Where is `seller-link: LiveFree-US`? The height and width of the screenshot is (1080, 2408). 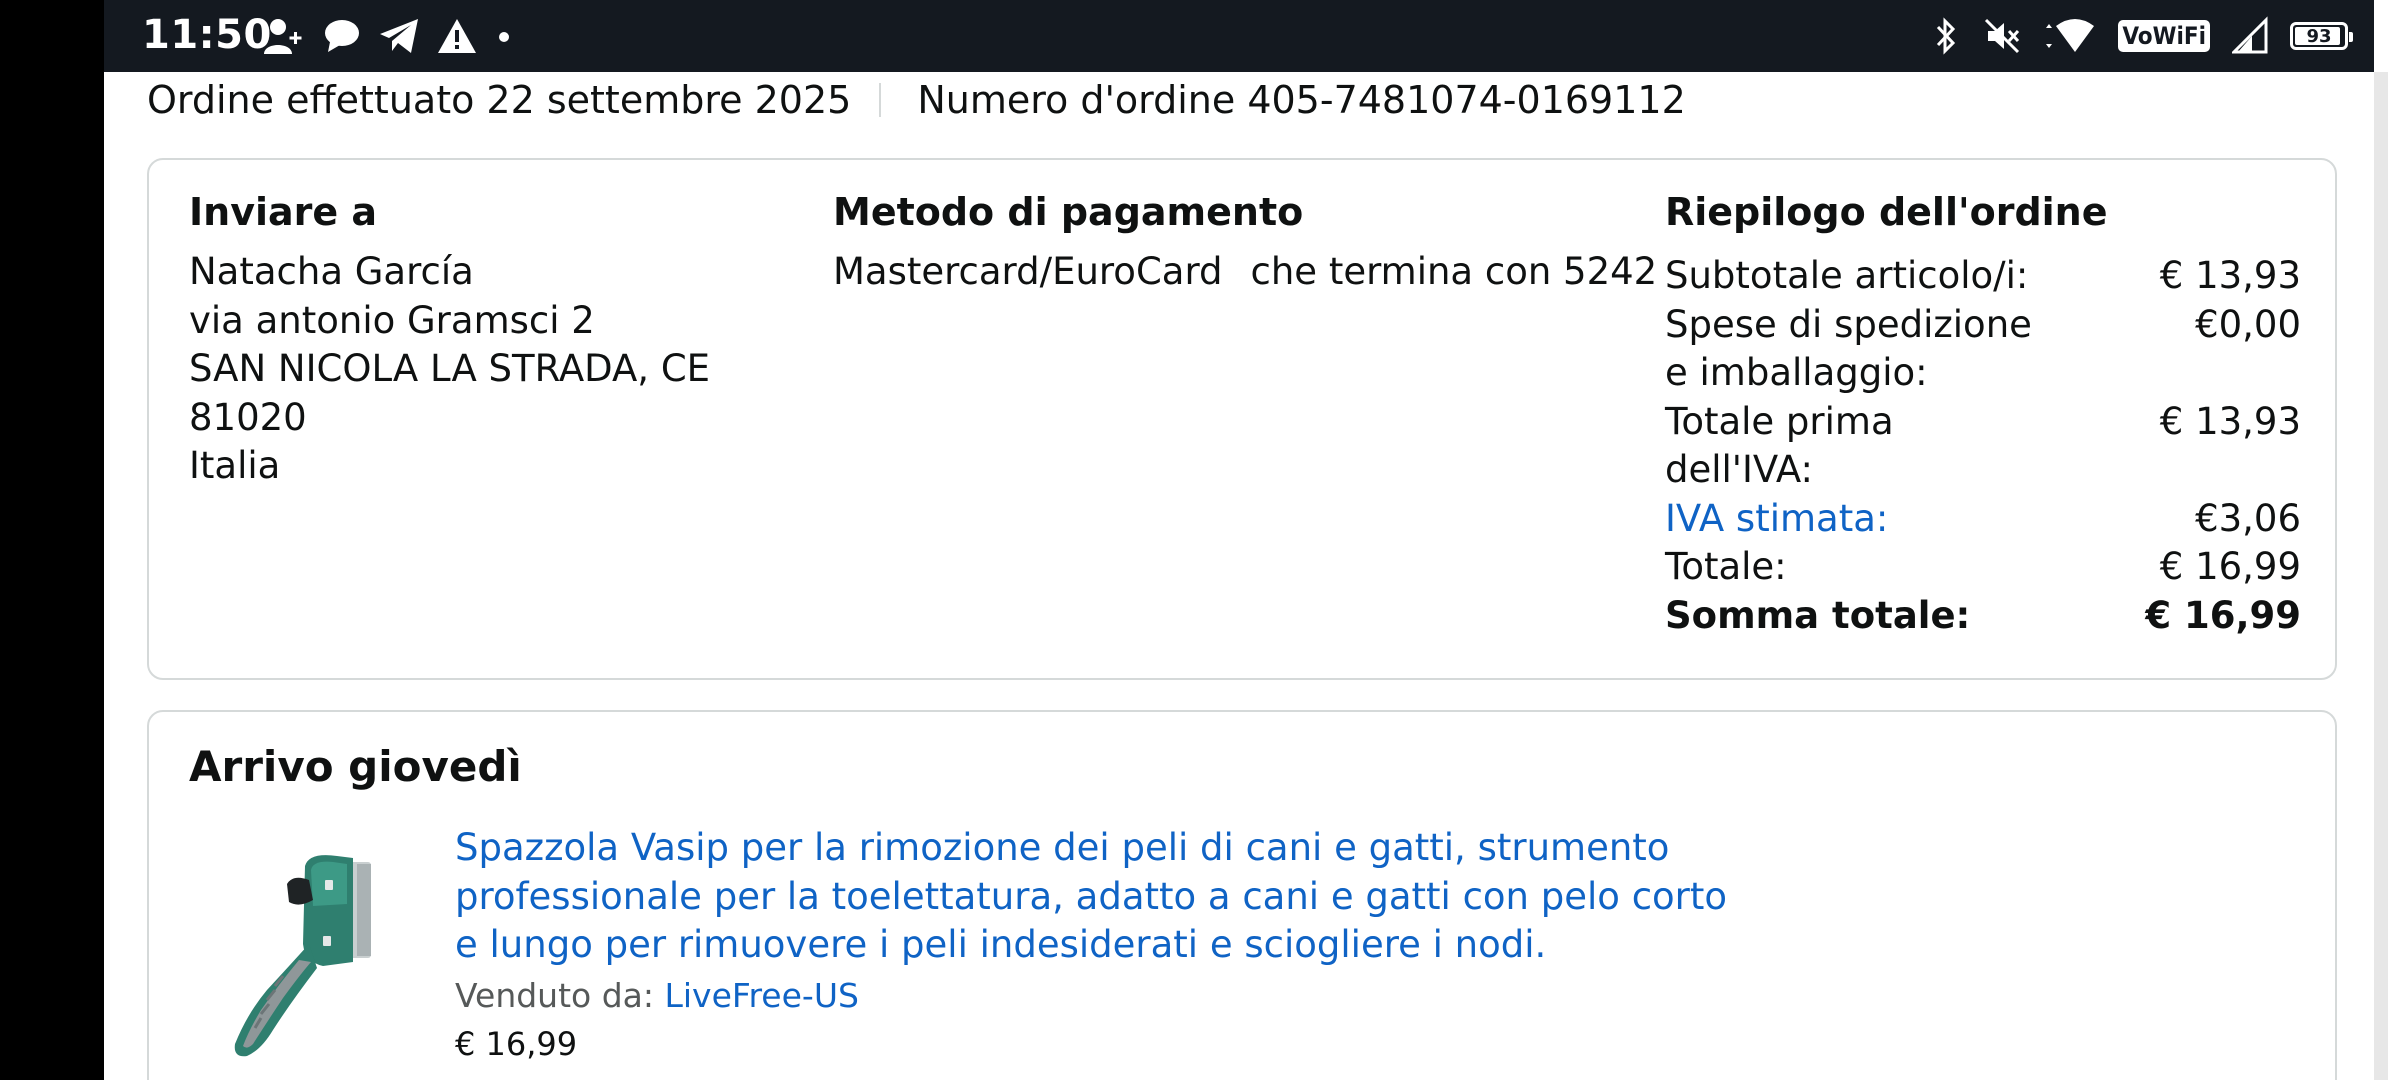
seller-link: LiveFree-US is located at coordinates (762, 995).